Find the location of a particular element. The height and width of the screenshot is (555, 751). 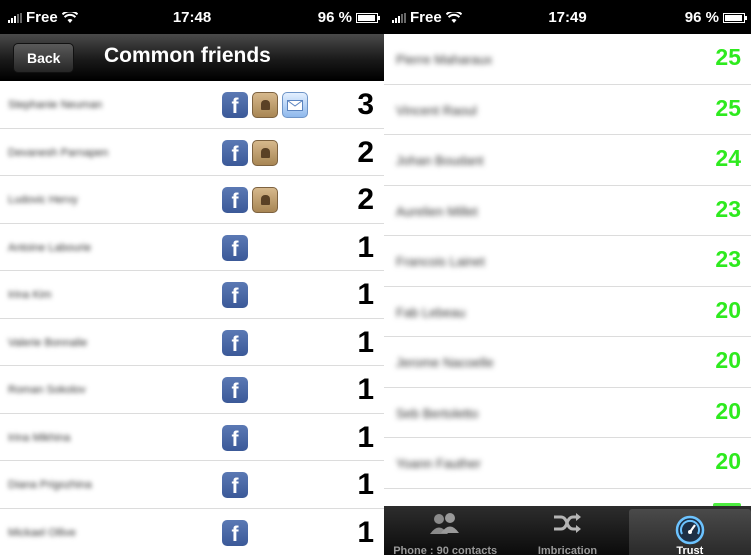

friend-row: Mickael Ollive f 1 is located at coordinates (192, 531).